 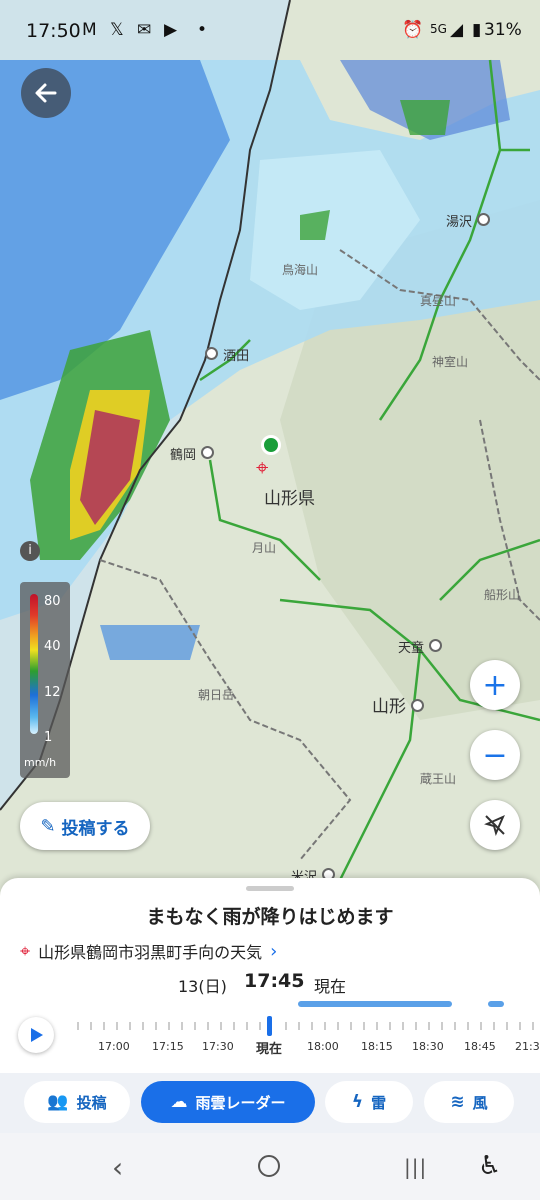 What do you see at coordinates (270, 888) in the screenshot?
I see `sheet-handle` at bounding box center [270, 888].